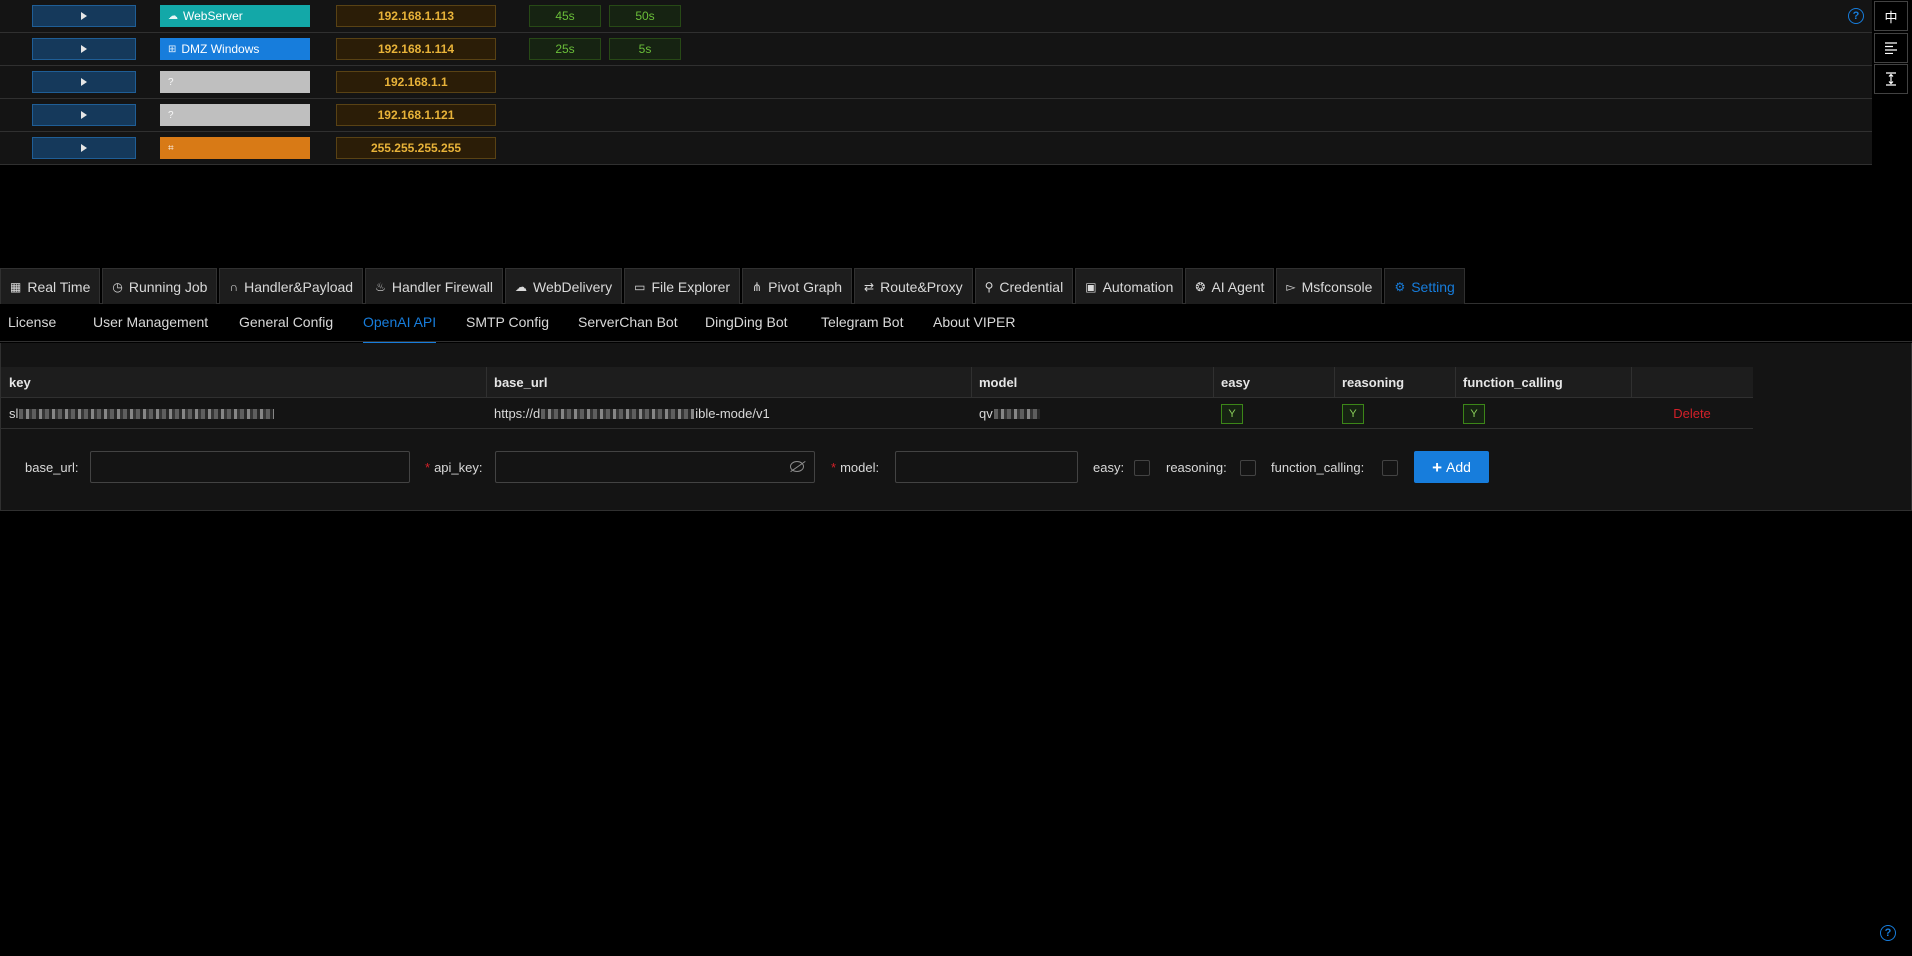 The width and height of the screenshot is (1912, 956). I want to click on redacted-model, so click(1016, 413).